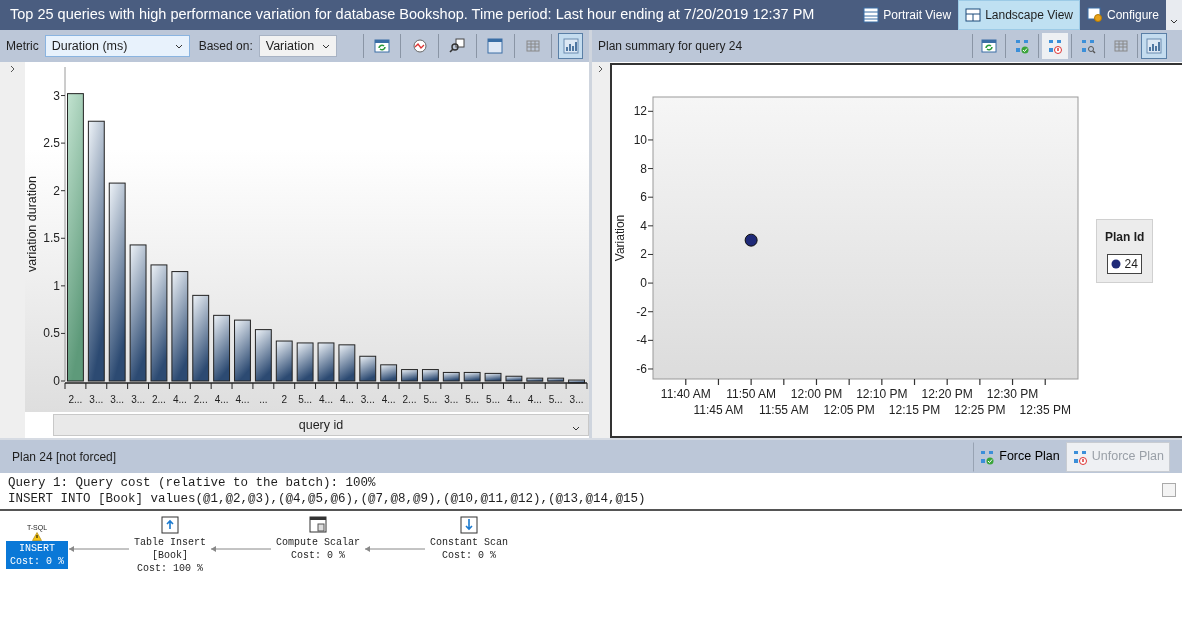 The width and height of the screenshot is (1182, 617). Describe the element at coordinates (37, 555) in the screenshot. I see `plan-operator: INSERT Cost: 0 %` at that location.